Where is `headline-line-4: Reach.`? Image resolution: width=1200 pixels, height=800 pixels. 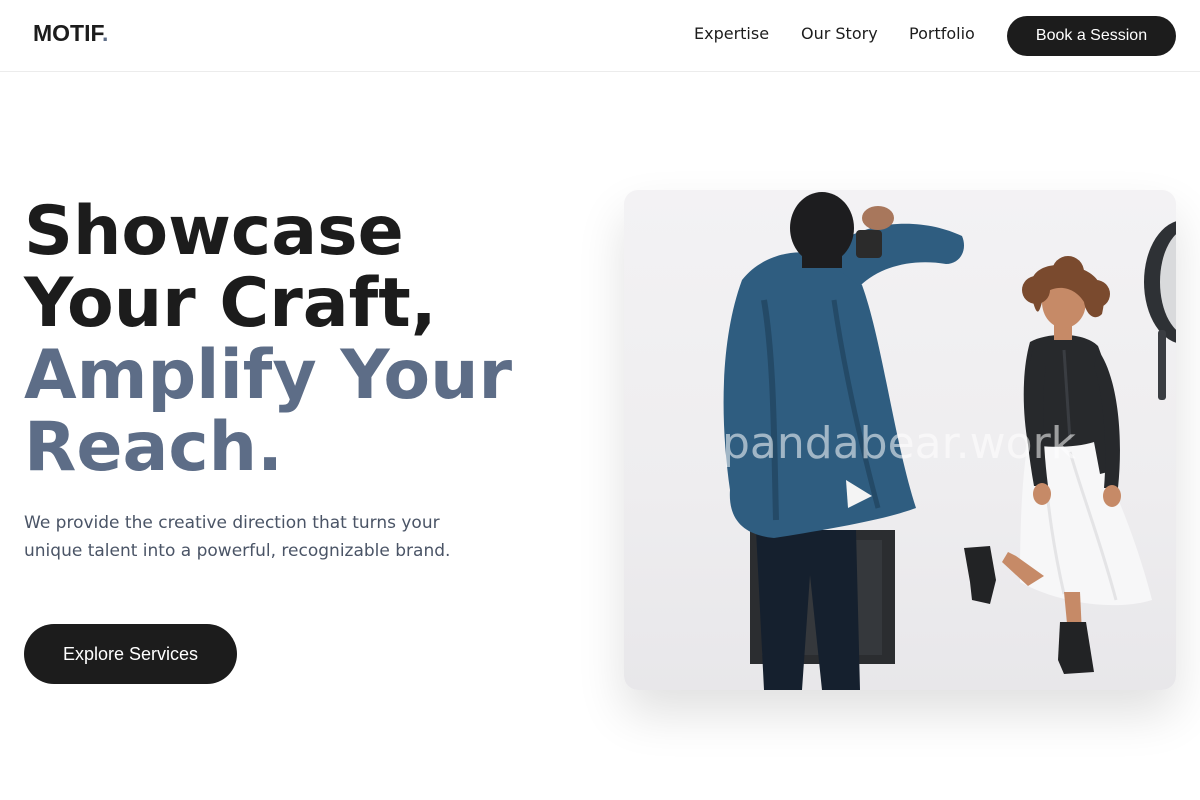 headline-line-4: Reach. is located at coordinates (153, 447).